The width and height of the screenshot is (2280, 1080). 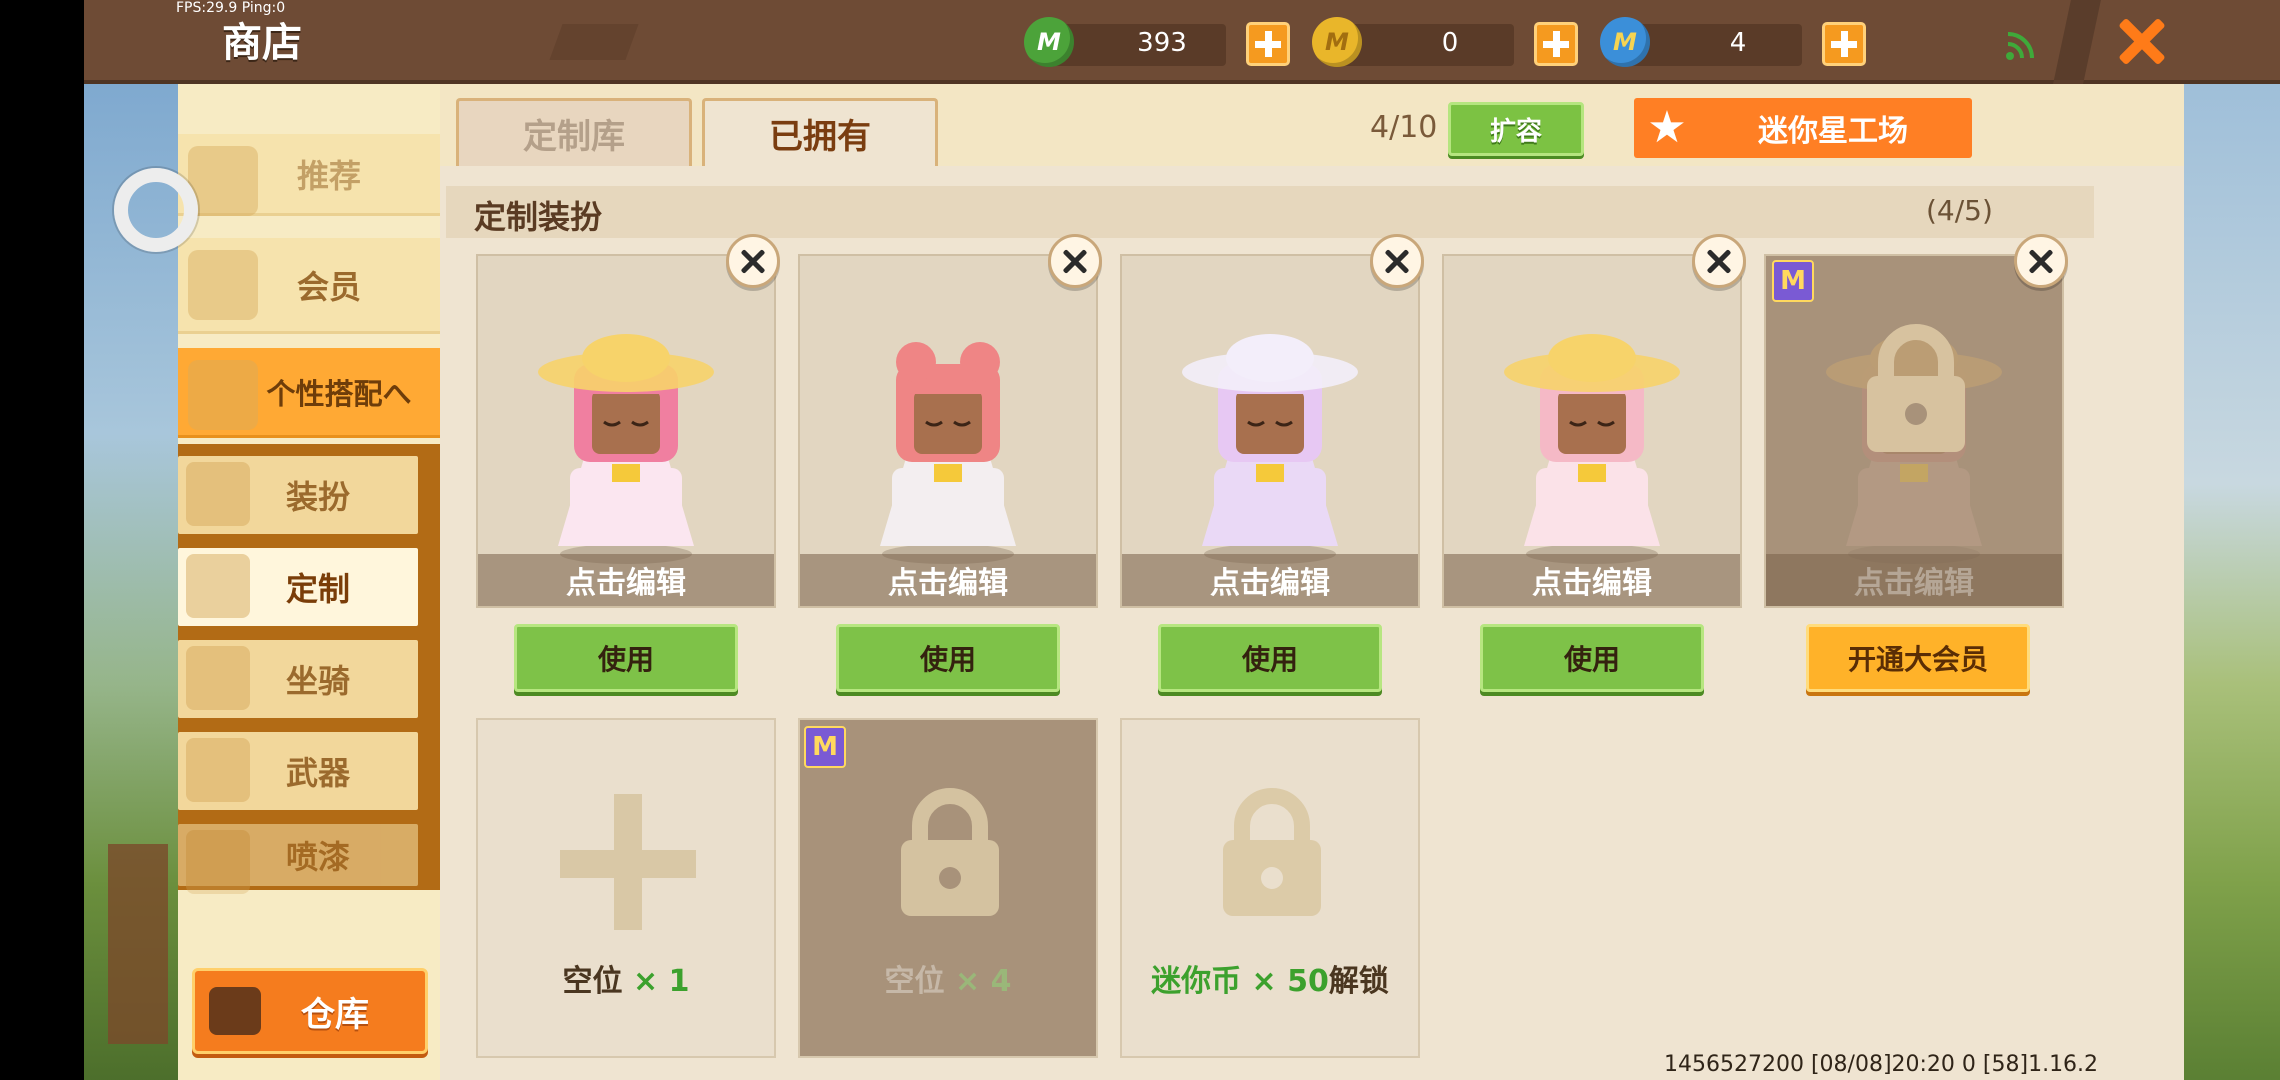 What do you see at coordinates (574, 137) in the screenshot?
I see `tab-label: 定制库` at bounding box center [574, 137].